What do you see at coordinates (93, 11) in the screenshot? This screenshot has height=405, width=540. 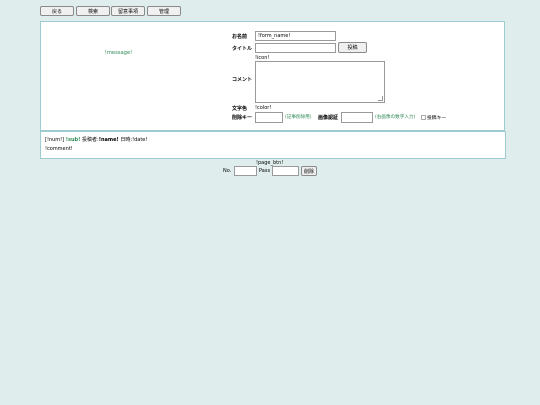 I see `search-button: 検索` at bounding box center [93, 11].